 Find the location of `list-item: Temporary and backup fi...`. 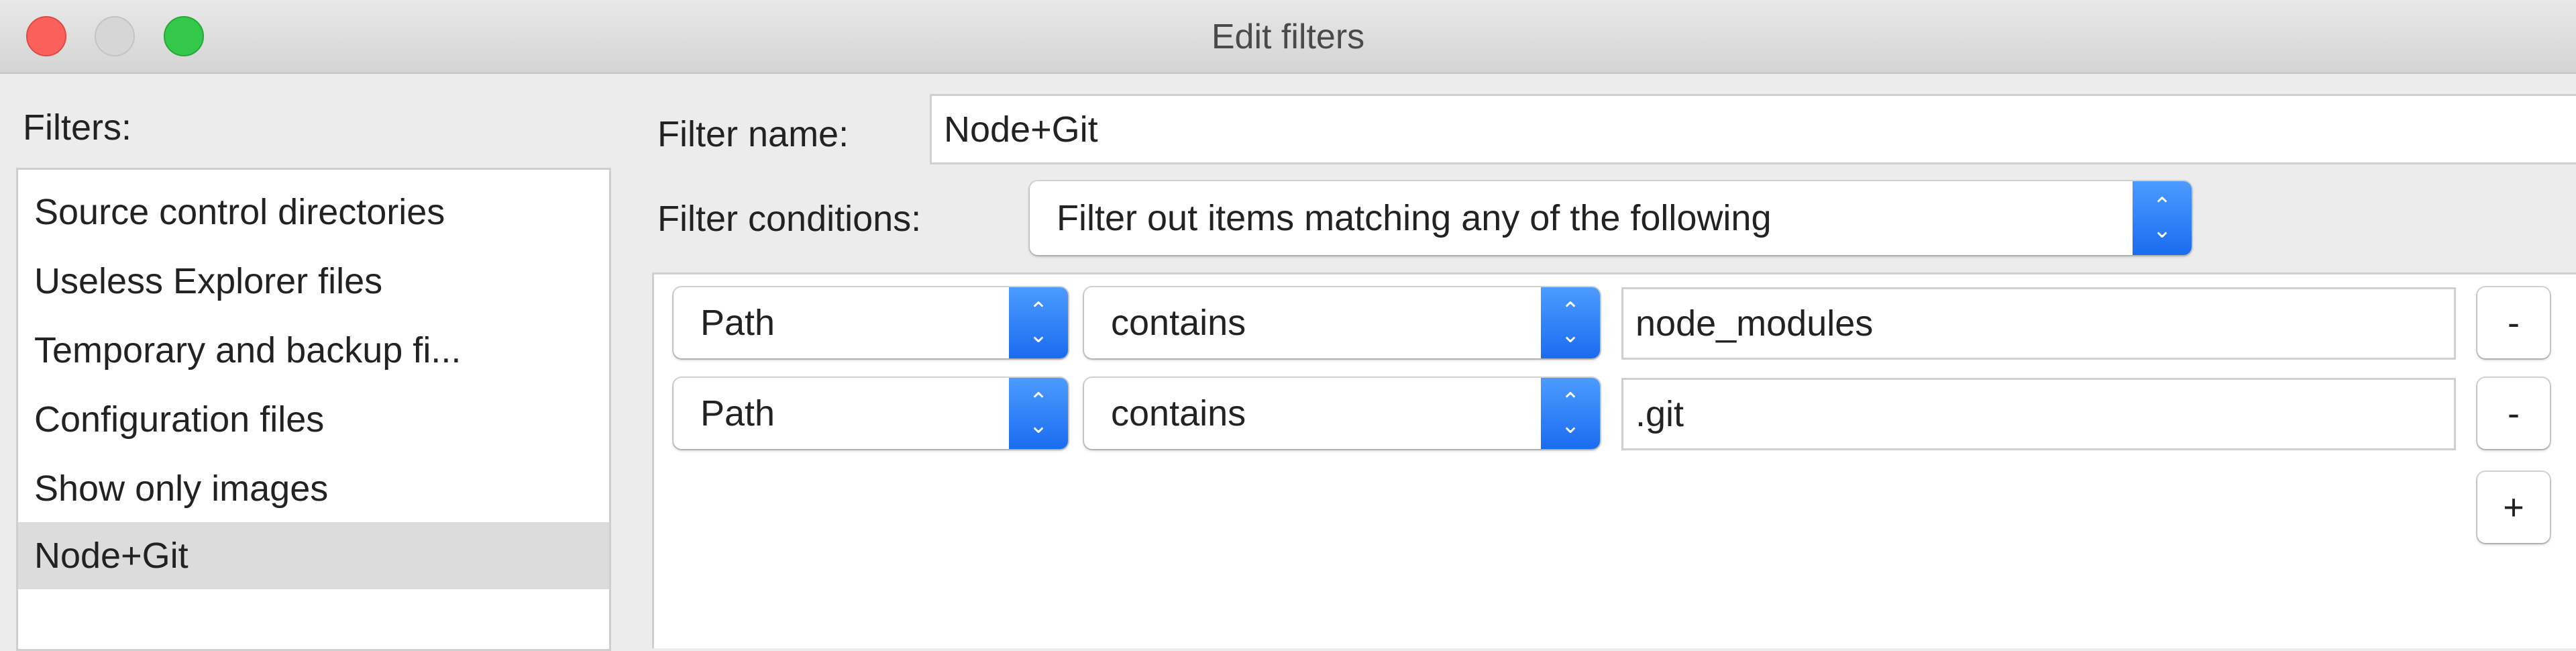

list-item: Temporary and backup fi... is located at coordinates (313, 350).